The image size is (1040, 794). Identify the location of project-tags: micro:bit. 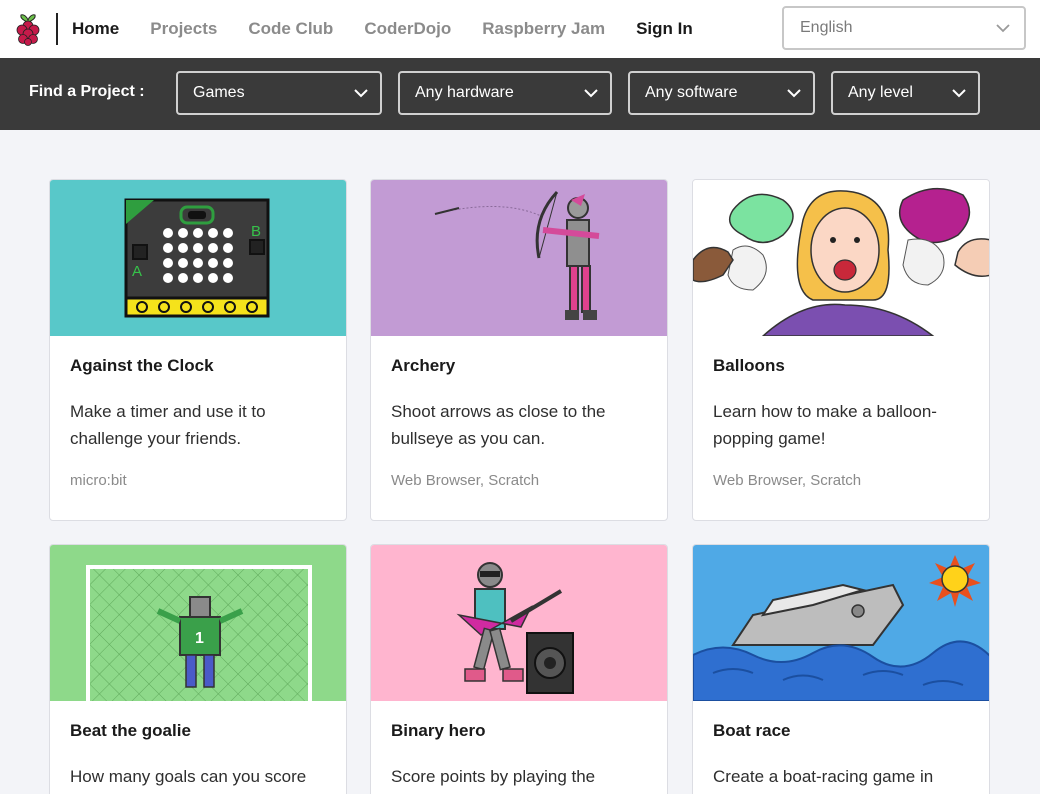
(98, 480).